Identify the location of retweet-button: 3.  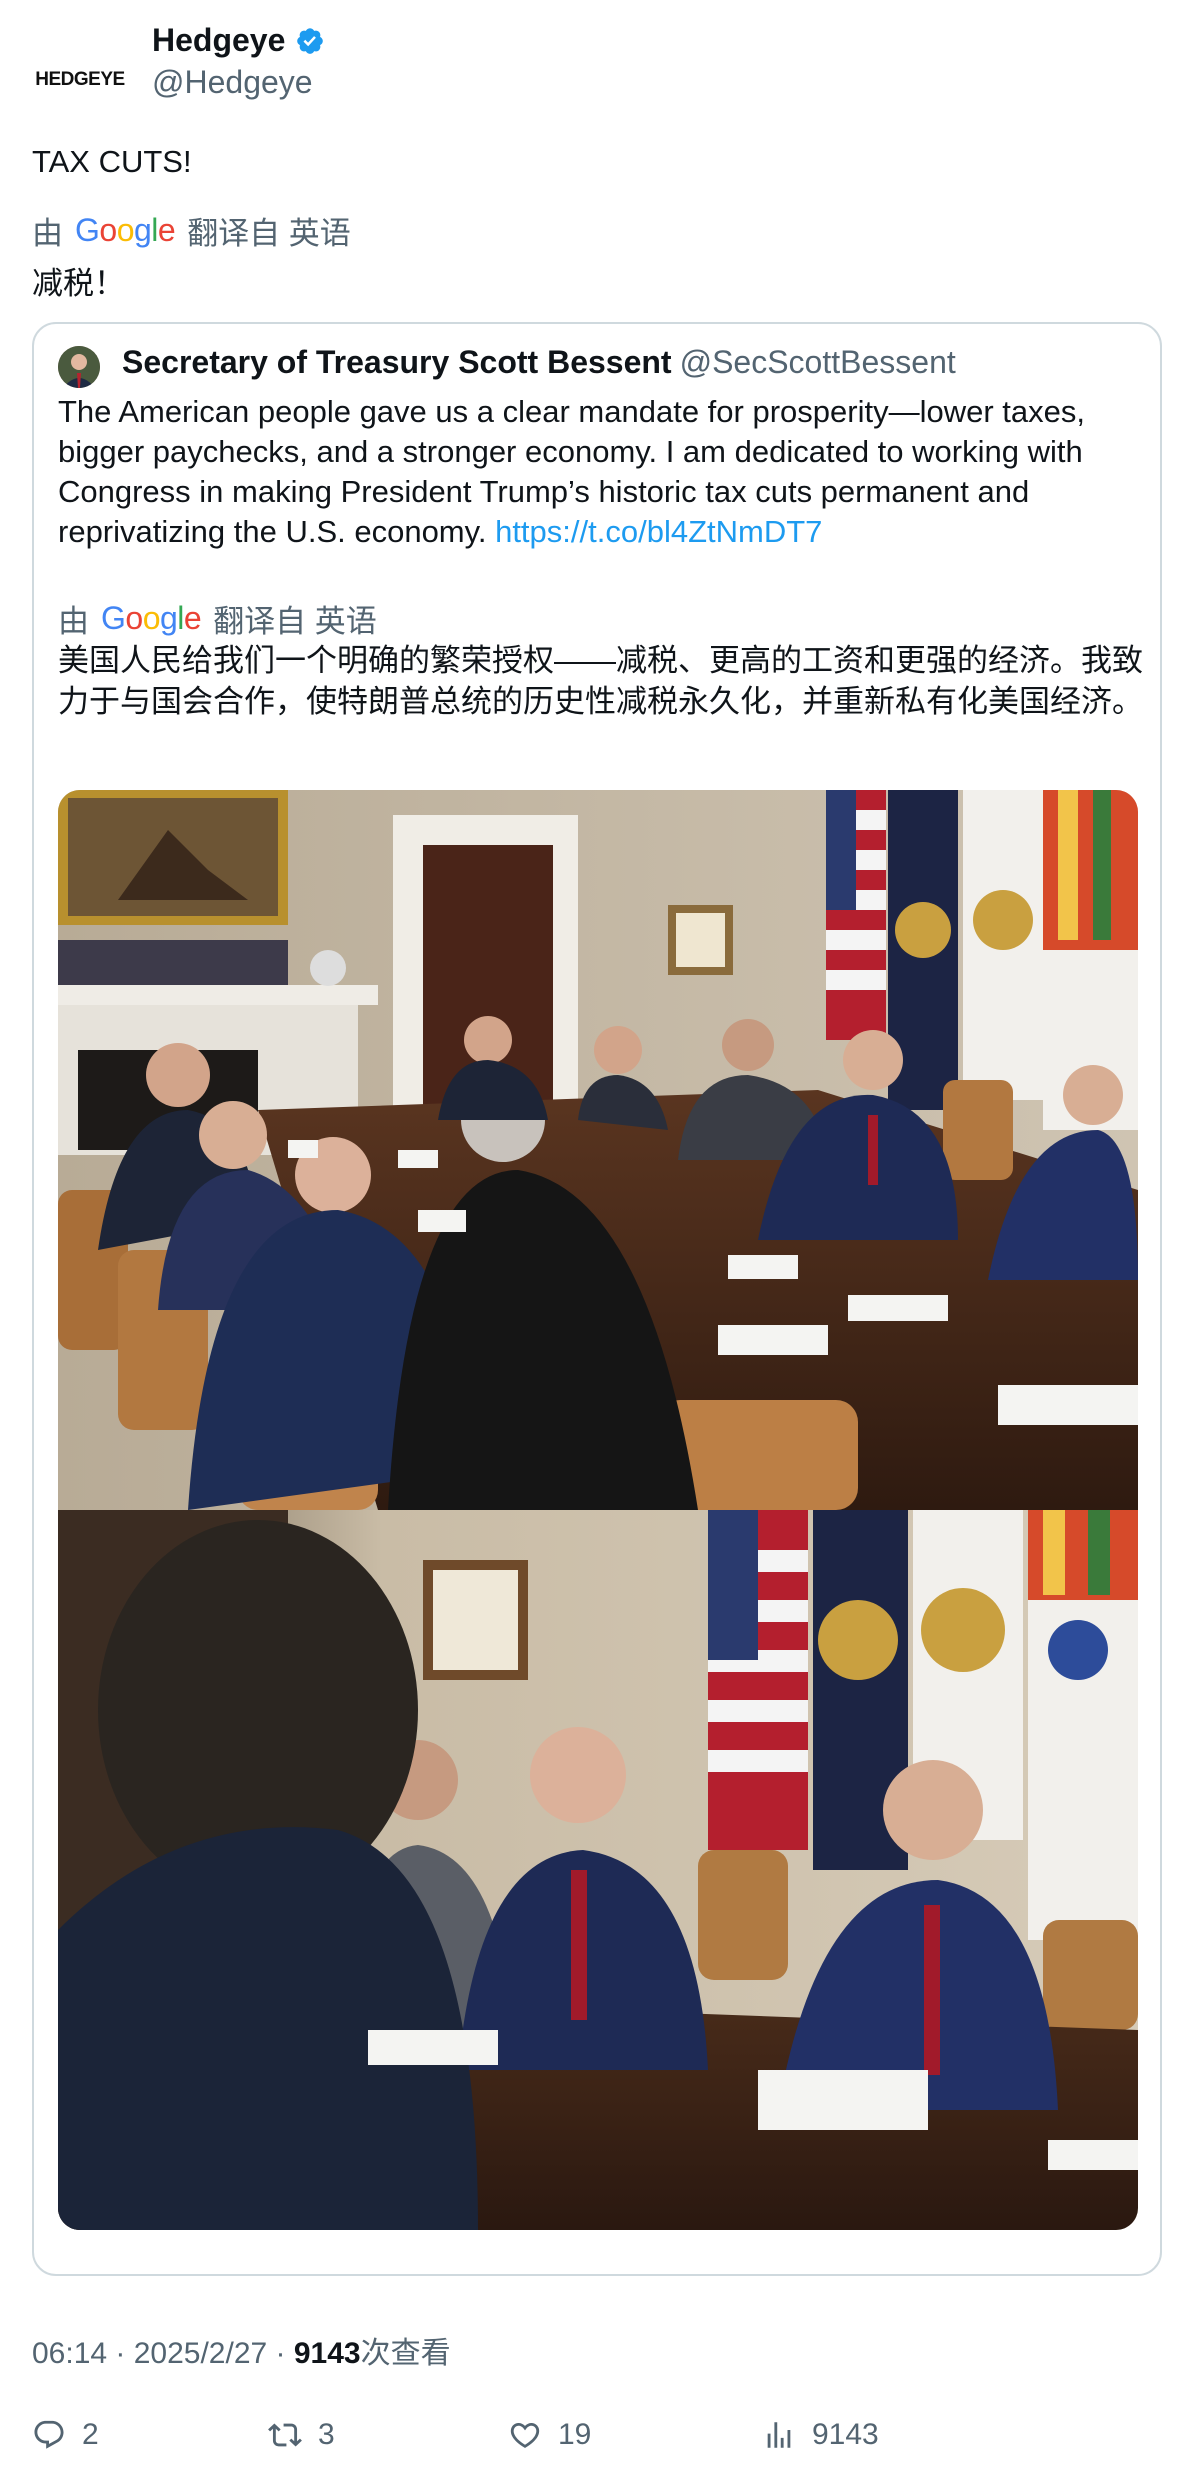
(301, 2435).